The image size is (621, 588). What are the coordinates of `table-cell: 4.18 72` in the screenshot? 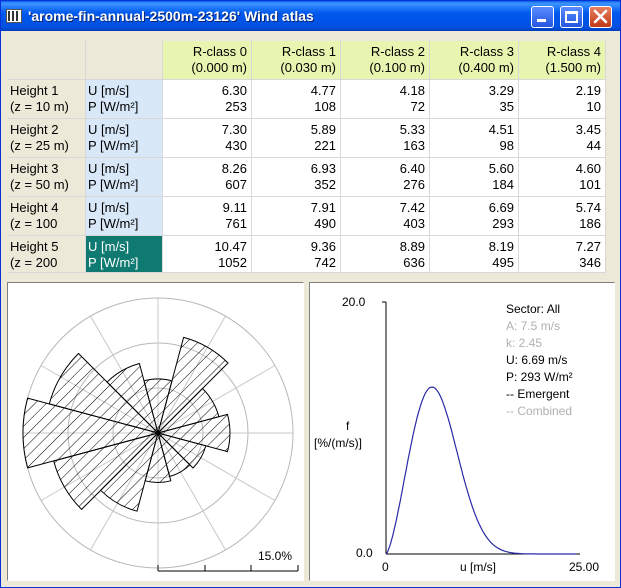 It's located at (385, 99).